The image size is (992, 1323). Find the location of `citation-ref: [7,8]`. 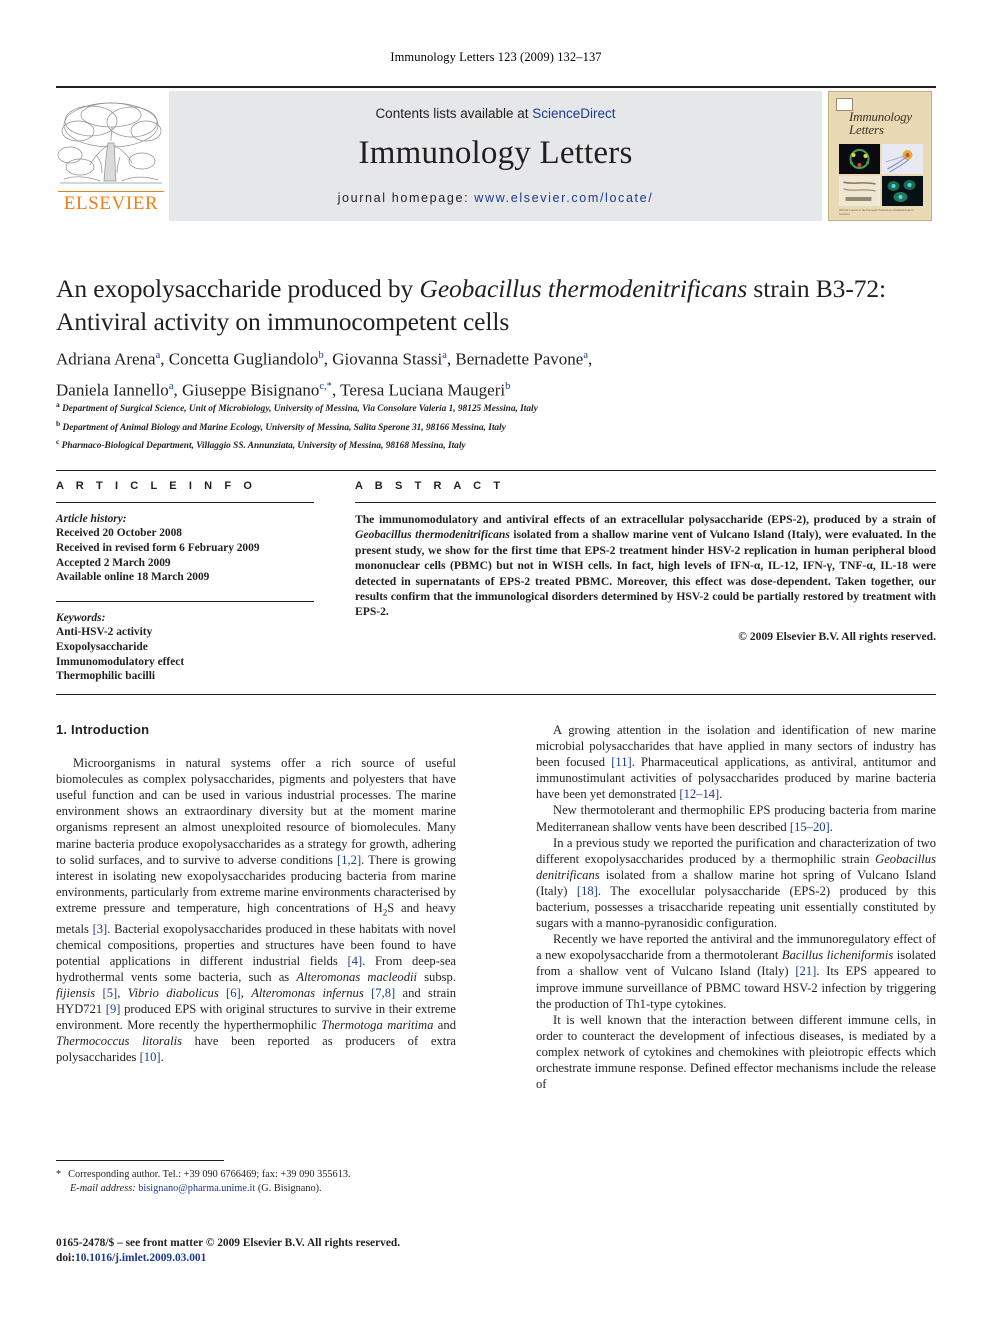

citation-ref: [7,8] is located at coordinates (379, 993).